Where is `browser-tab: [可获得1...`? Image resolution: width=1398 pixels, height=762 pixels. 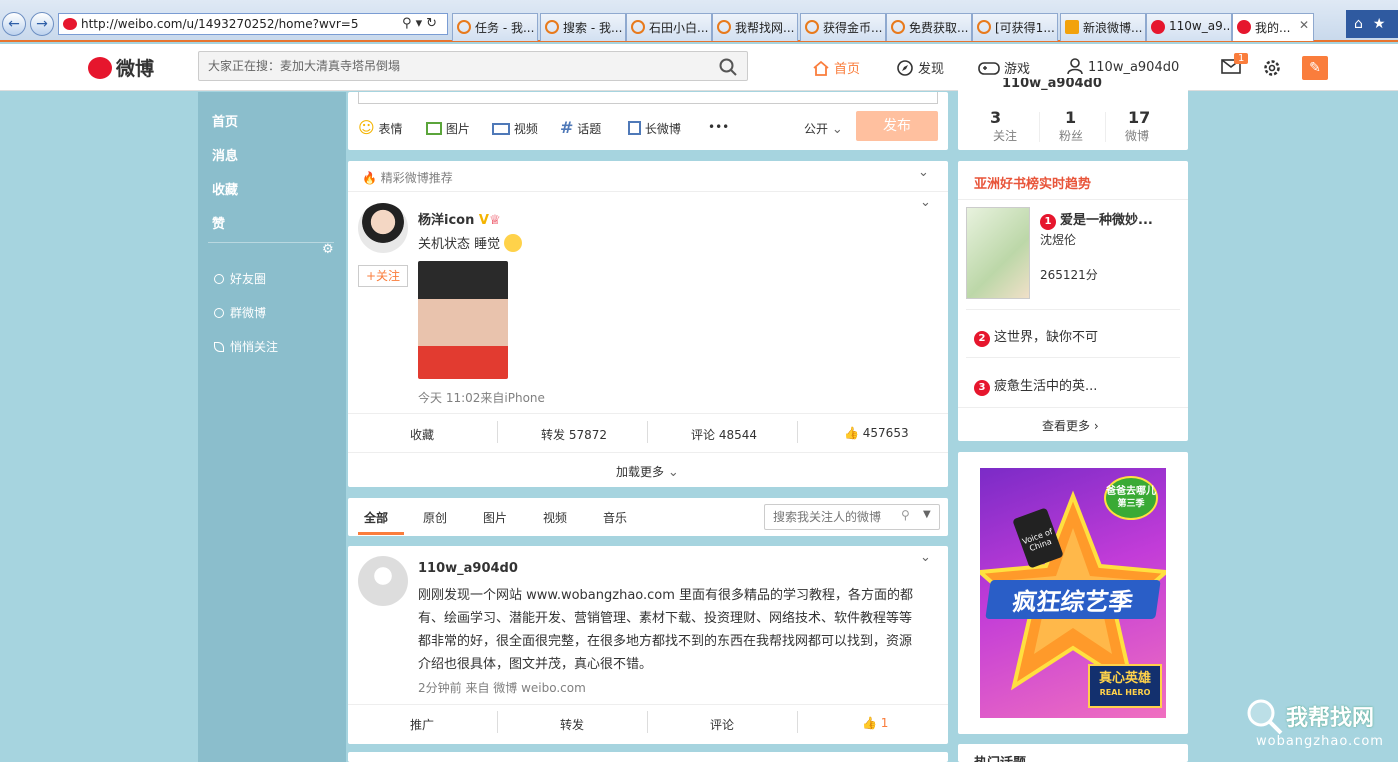 browser-tab: [可获得1... is located at coordinates (1015, 27).